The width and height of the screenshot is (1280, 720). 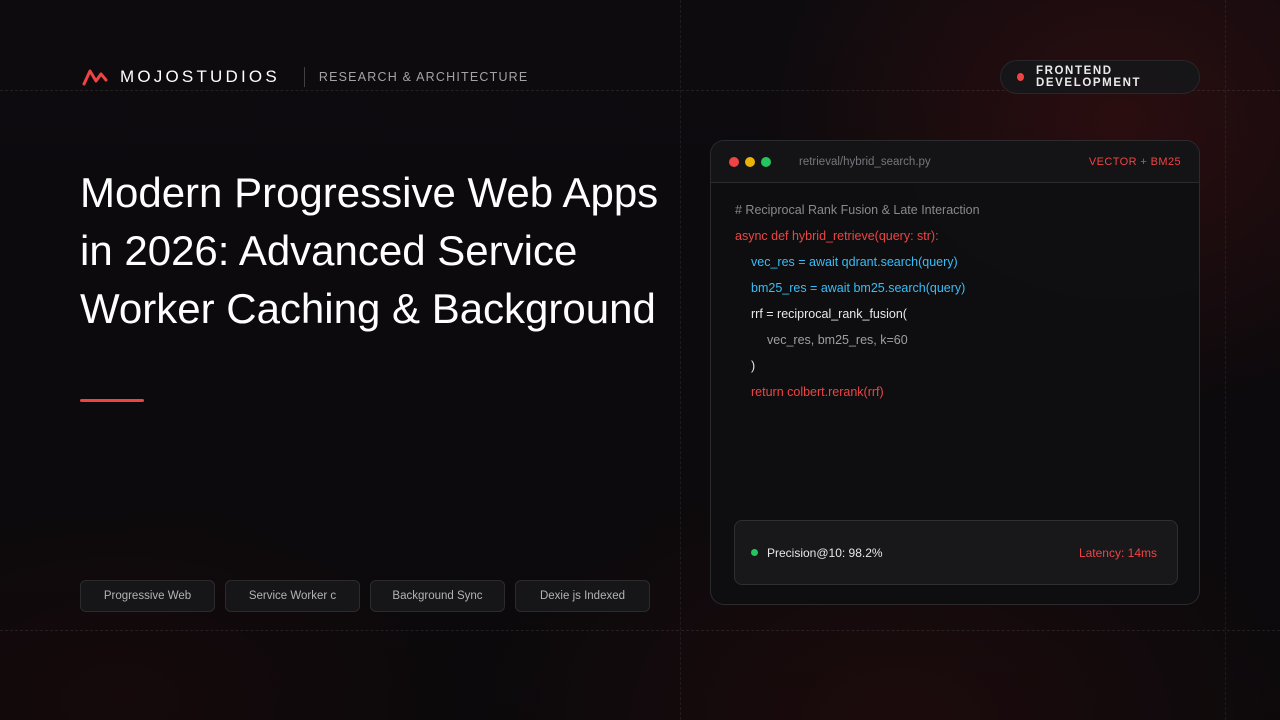 What do you see at coordinates (1088, 77) in the screenshot?
I see `category-label: FRONTEND DEVELOPMENT` at bounding box center [1088, 77].